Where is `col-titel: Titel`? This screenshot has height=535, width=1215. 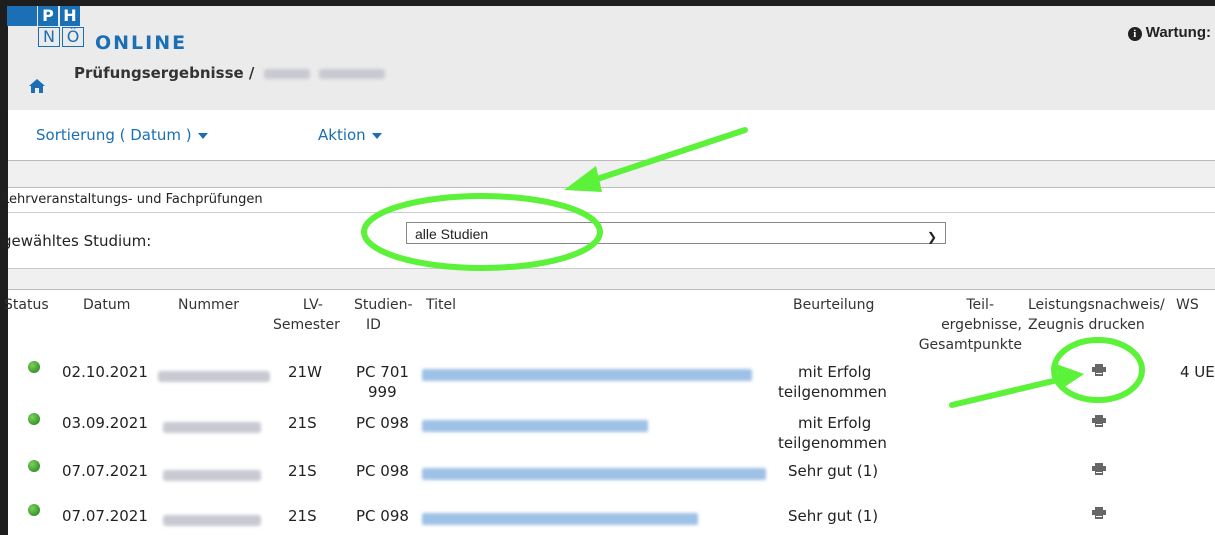 col-titel: Titel is located at coordinates (441, 305).